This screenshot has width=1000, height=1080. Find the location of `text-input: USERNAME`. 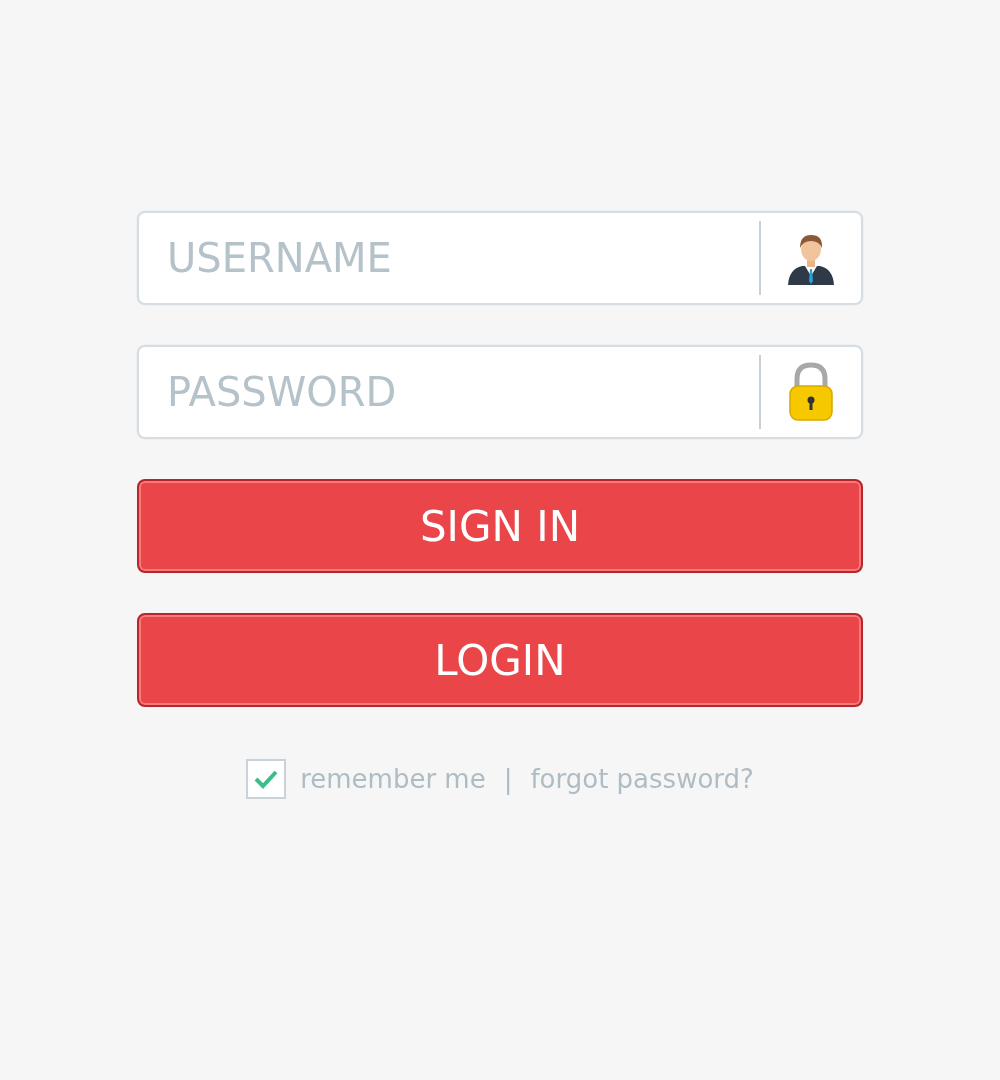

text-input: USERNAME is located at coordinates (449, 258).